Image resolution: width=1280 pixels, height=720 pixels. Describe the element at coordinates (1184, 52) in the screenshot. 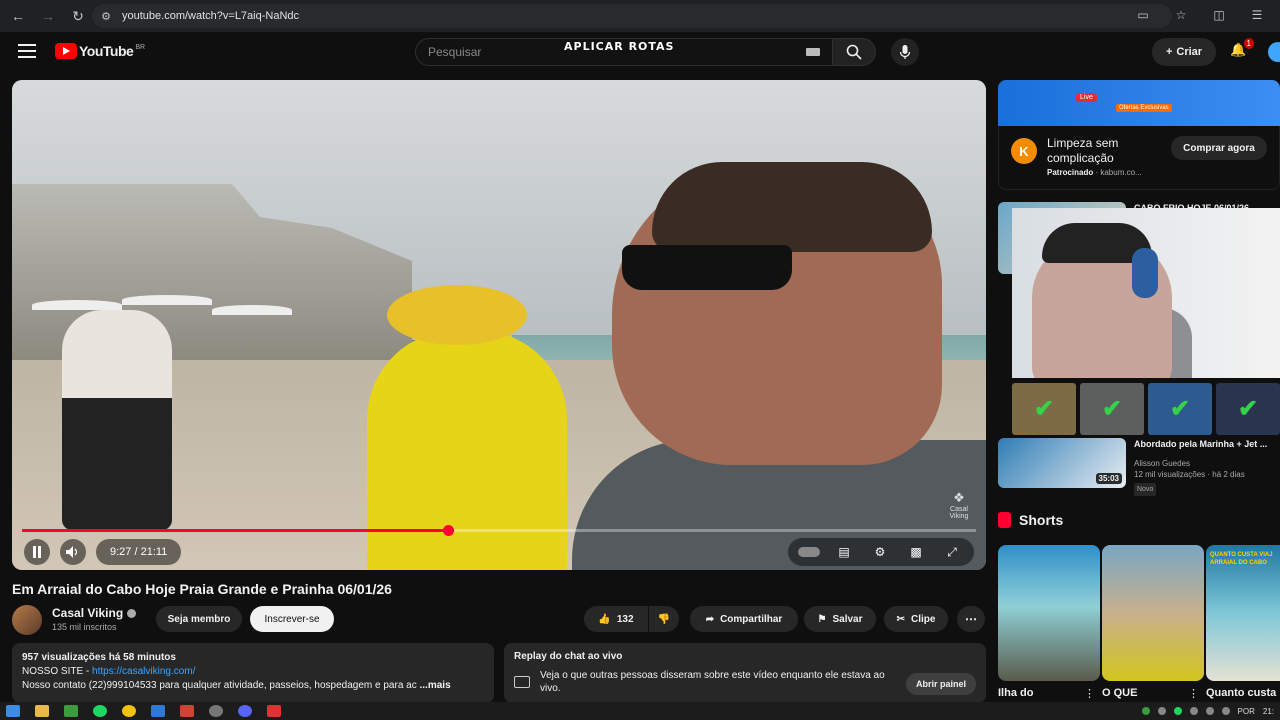

I see `create-button: + Criar` at that location.